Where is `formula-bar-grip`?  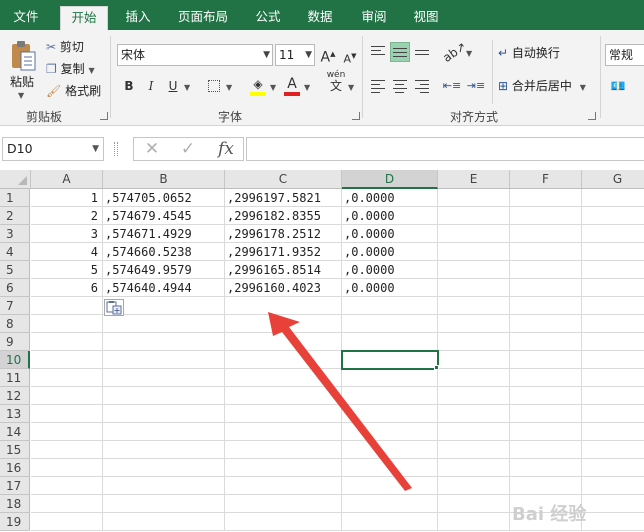
formula-bar-grip is located at coordinates (116, 149).